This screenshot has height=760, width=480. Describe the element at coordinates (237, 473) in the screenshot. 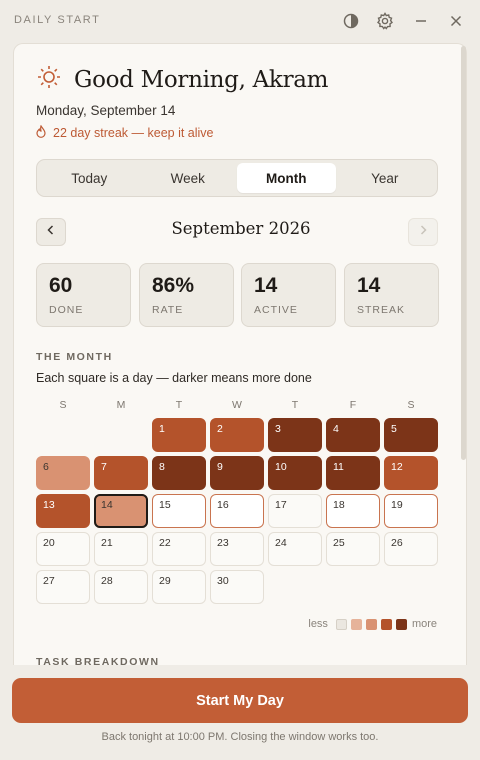

I see `day-cell: 9` at that location.